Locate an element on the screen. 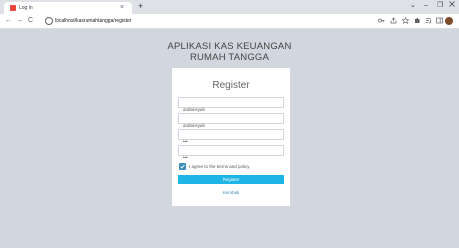  tab-close-icon: × is located at coordinates (122, 7).